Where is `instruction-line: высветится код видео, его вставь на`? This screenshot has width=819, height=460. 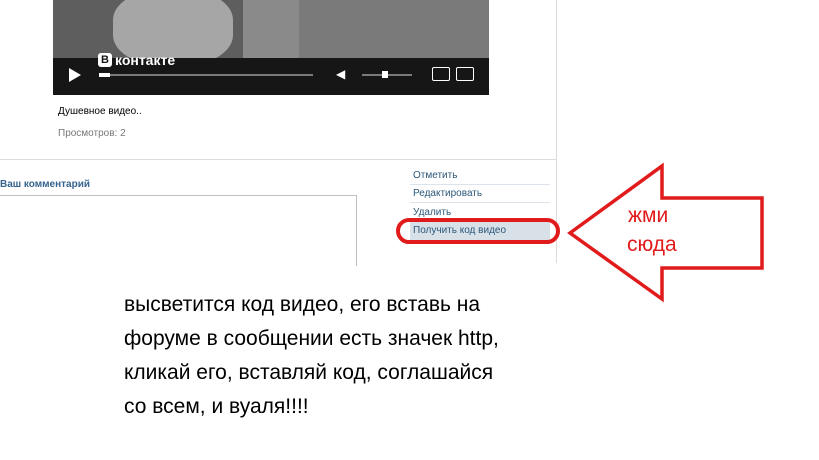
instruction-line: высветится код видео, его вставь на is located at coordinates (302, 304).